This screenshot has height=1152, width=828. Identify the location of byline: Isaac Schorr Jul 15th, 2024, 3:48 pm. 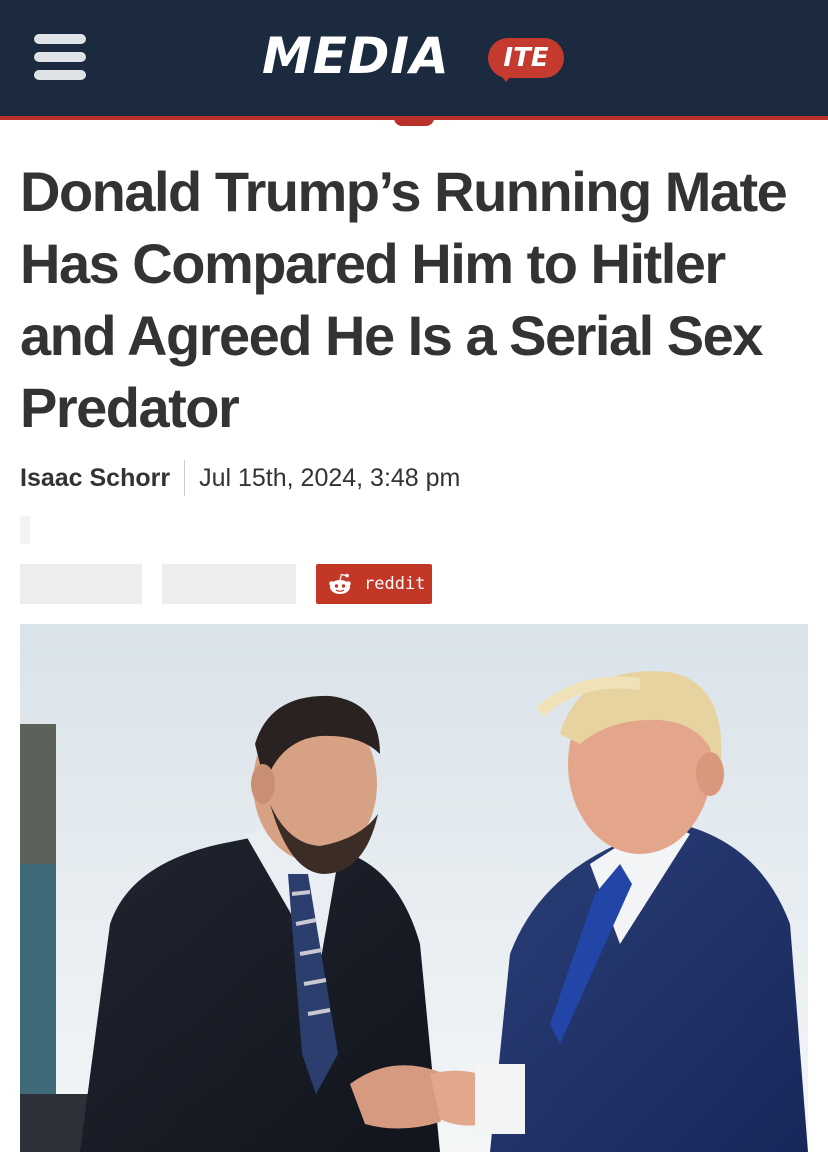
(240, 478).